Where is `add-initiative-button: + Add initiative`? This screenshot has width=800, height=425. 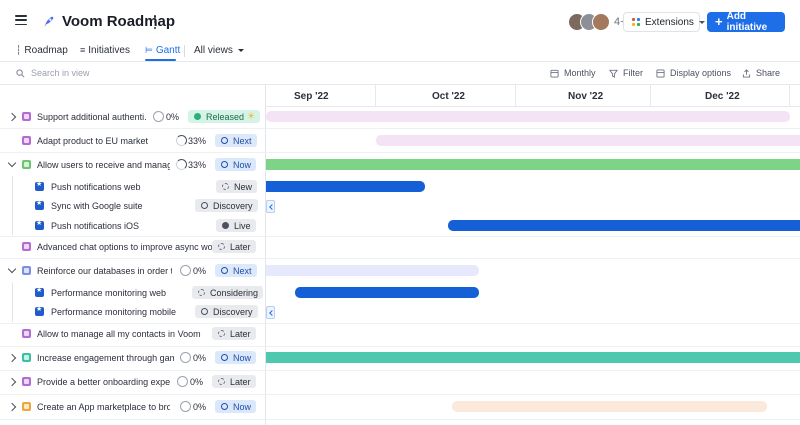
add-initiative-button: + Add initiative is located at coordinates (746, 22).